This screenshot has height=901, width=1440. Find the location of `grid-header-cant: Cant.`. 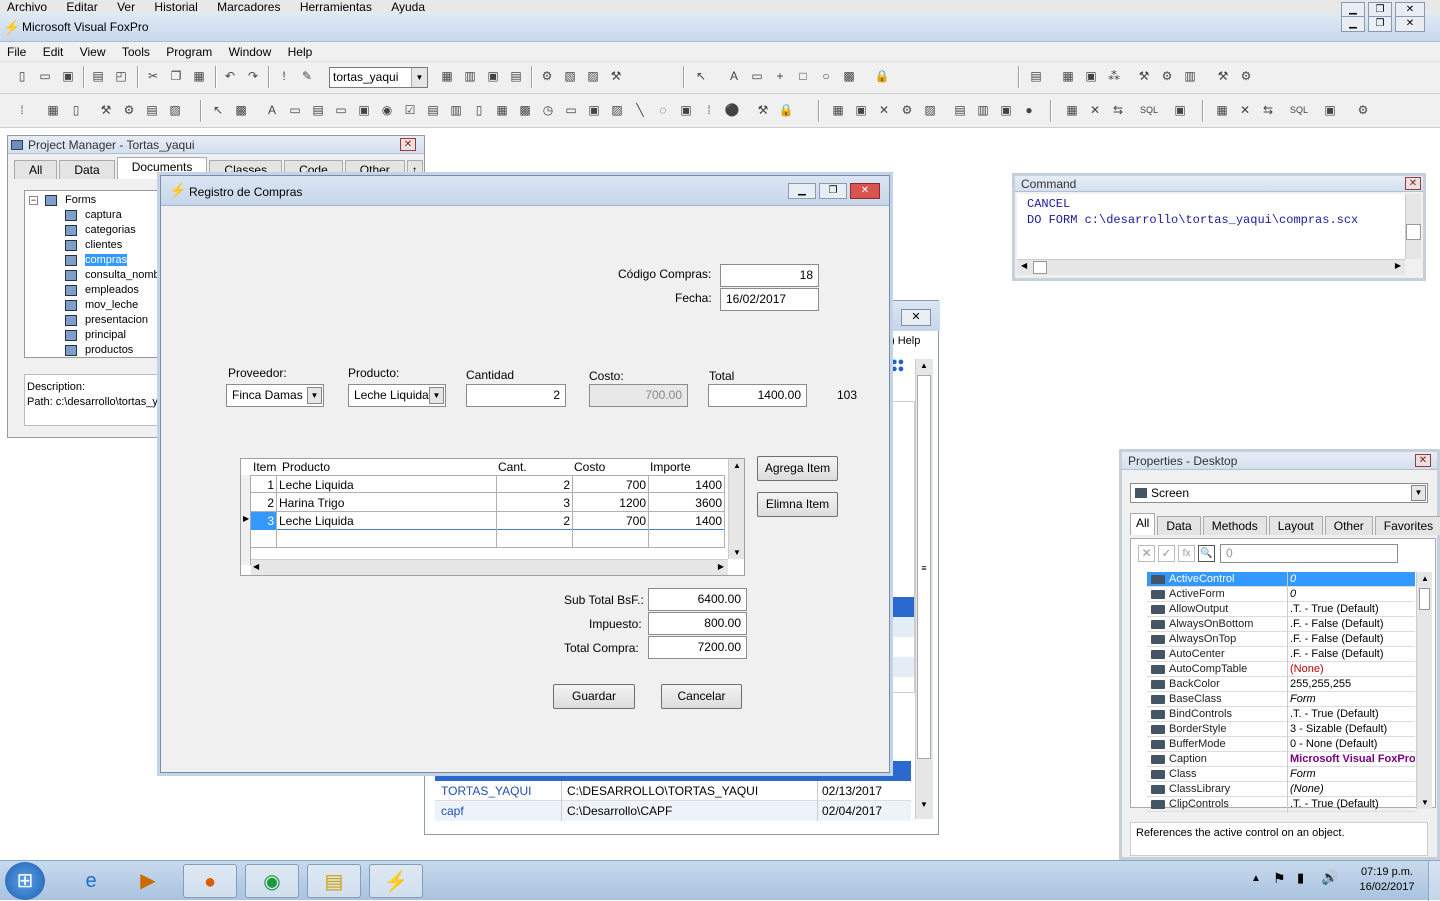

grid-header-cant: Cant. is located at coordinates (511, 467).